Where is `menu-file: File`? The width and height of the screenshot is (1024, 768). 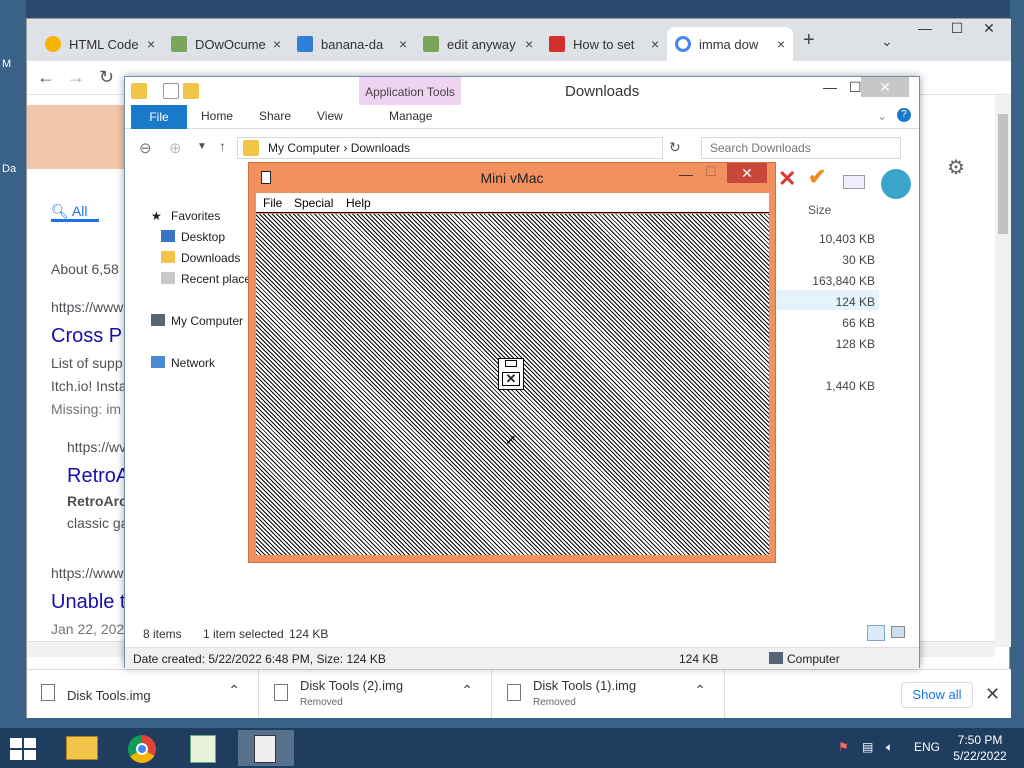 menu-file: File is located at coordinates (272, 203).